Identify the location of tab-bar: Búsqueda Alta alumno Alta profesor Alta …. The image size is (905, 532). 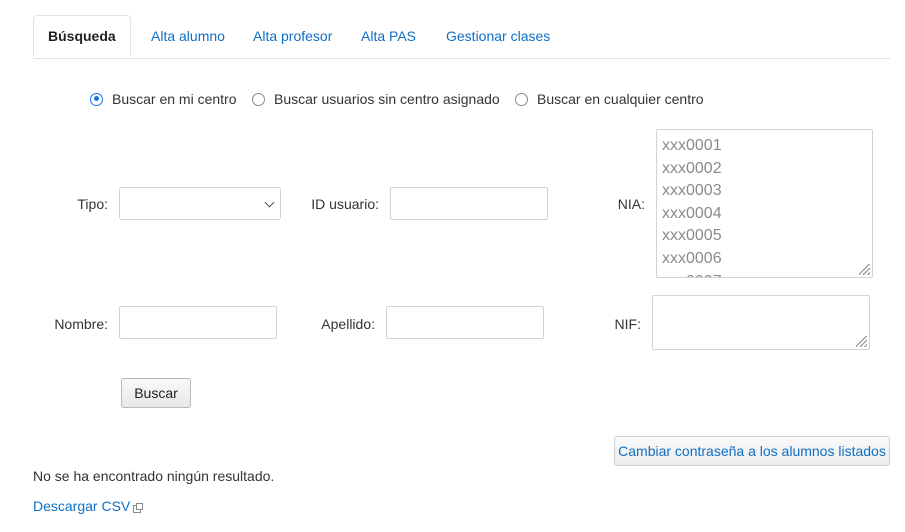
(461, 37).